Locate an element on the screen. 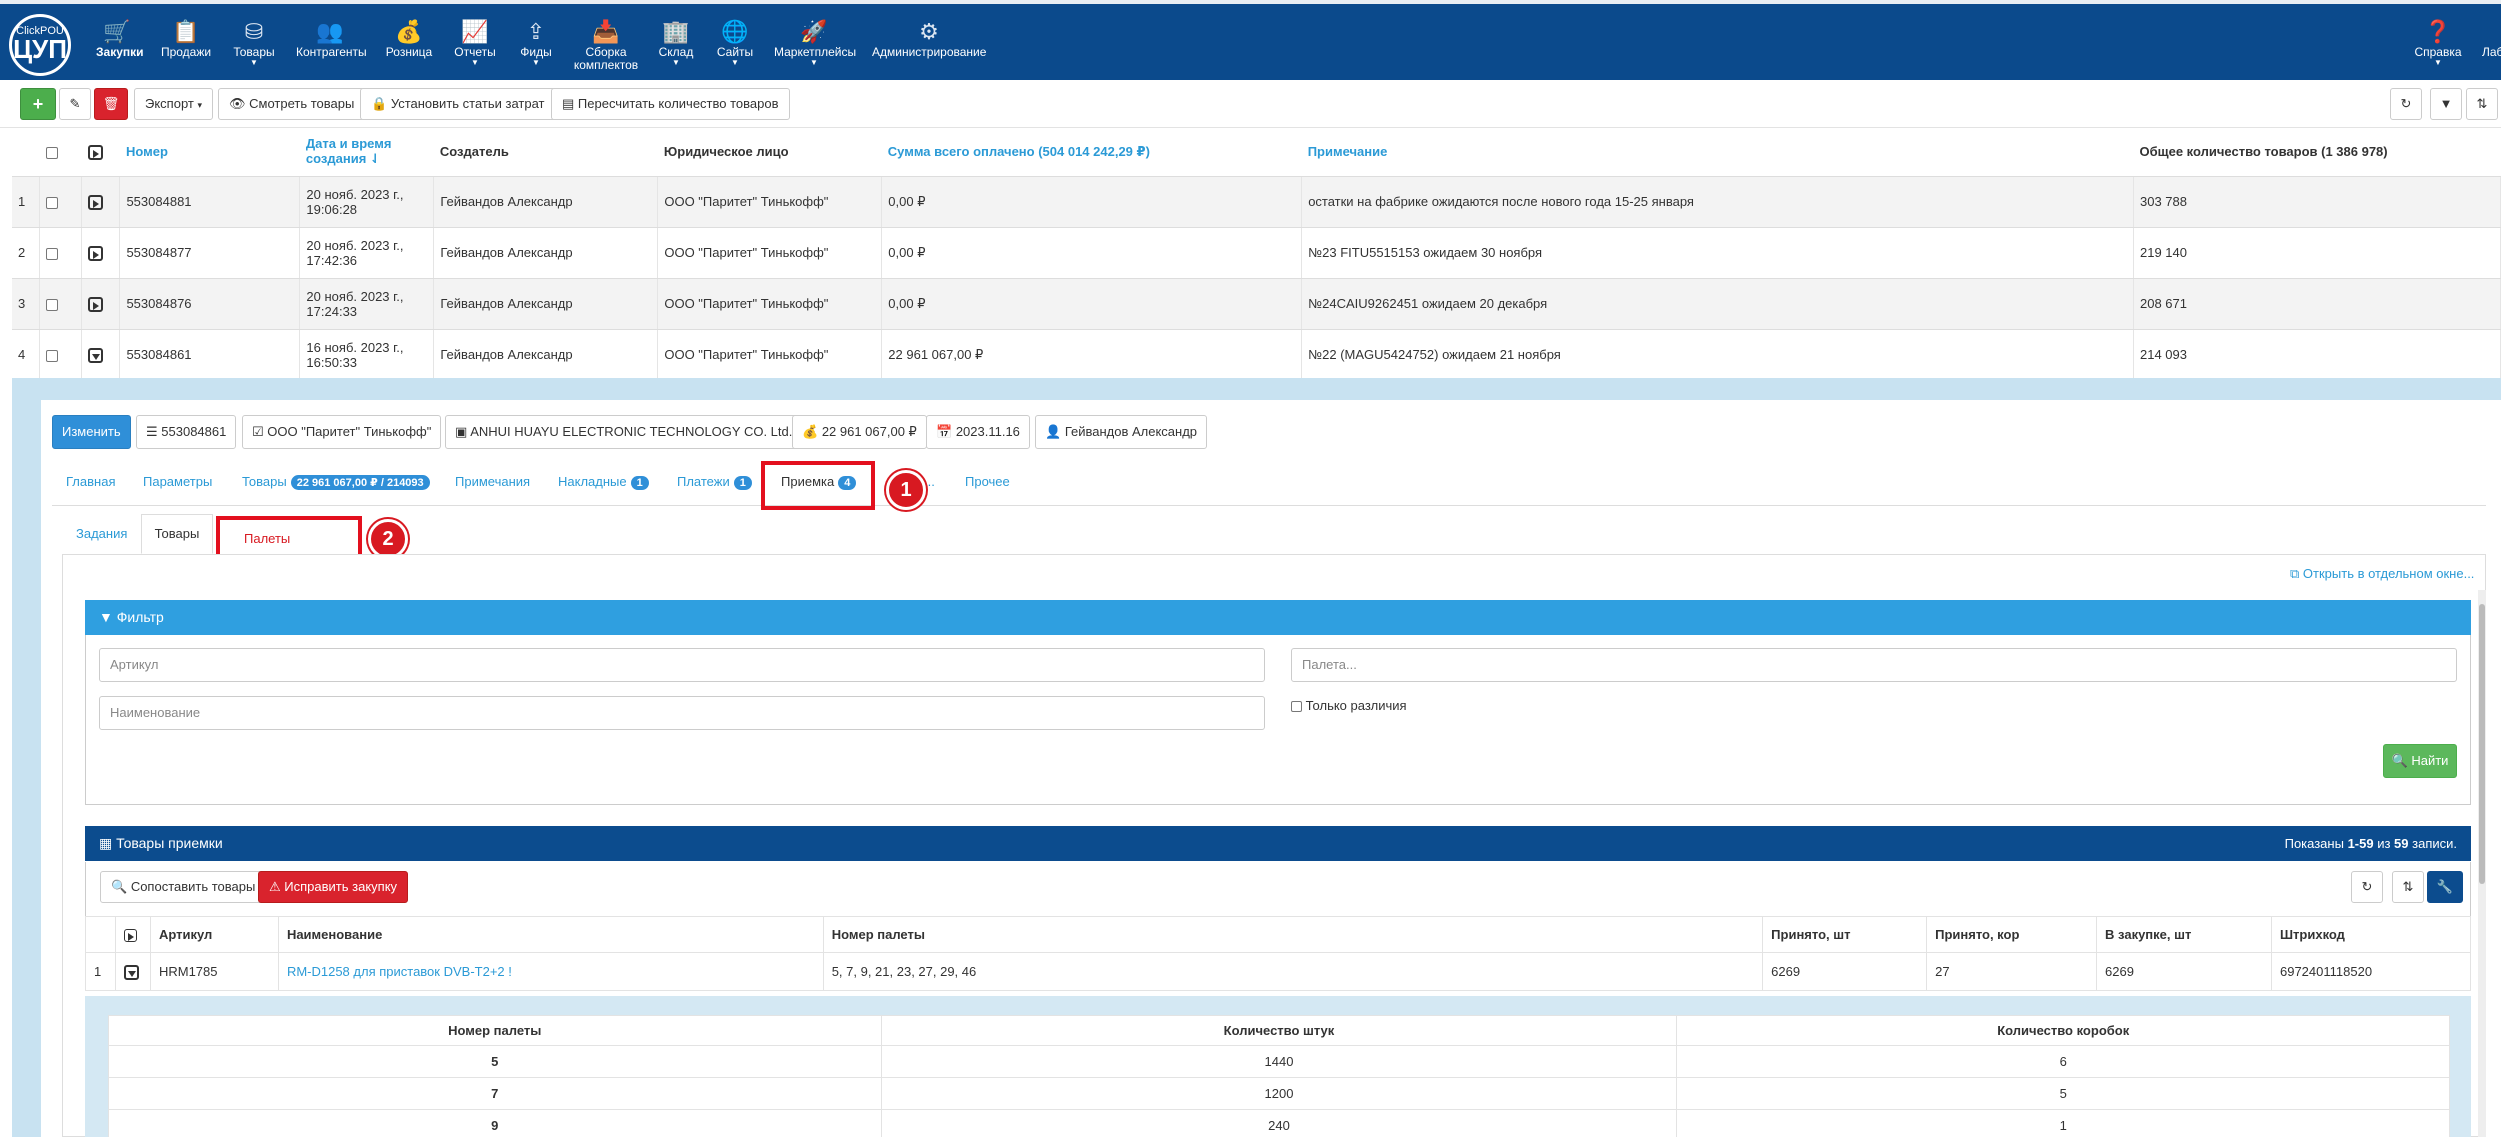 The image size is (2501, 1137). eye-icon: 👁 is located at coordinates (239, 103).